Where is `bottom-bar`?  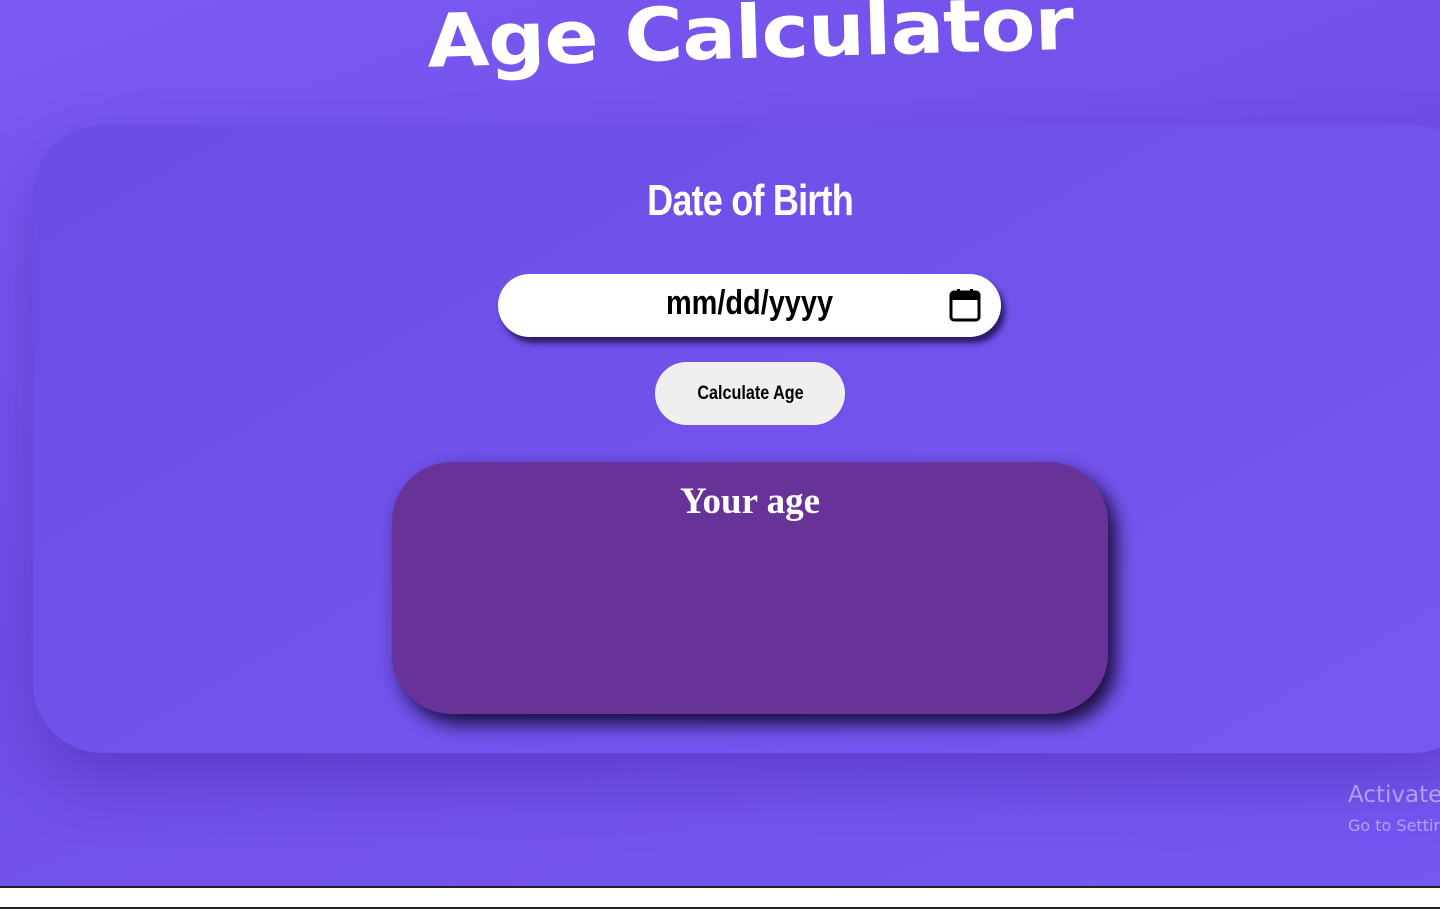 bottom-bar is located at coordinates (720, 897).